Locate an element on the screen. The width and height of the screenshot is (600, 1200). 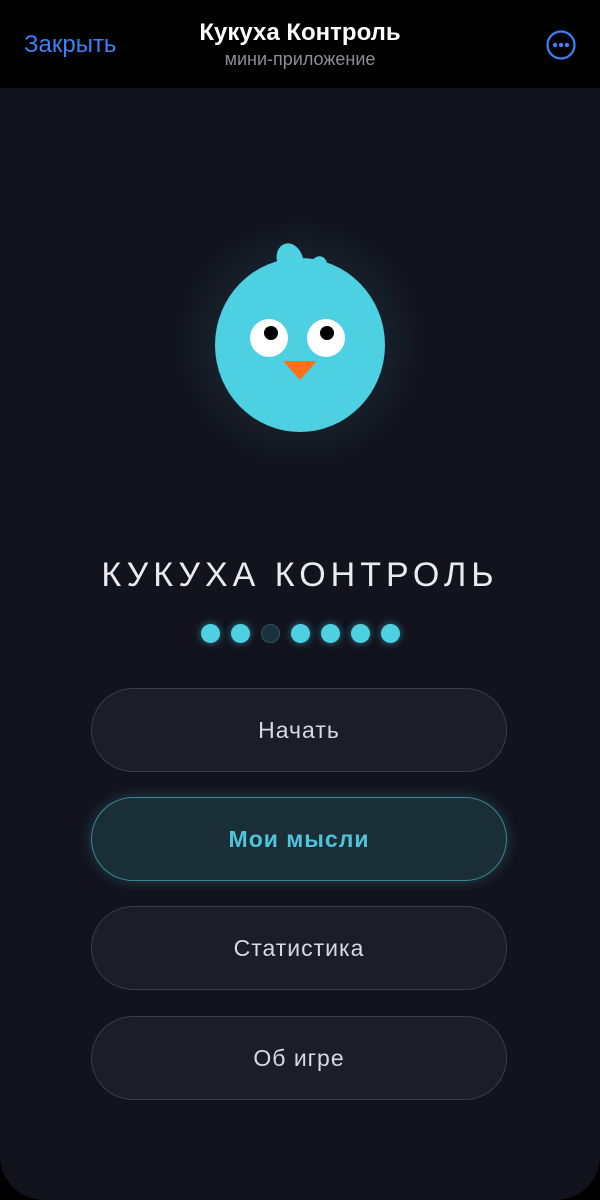
title-block: Кукуха Контроль мини-приложение is located at coordinates (300, 44).